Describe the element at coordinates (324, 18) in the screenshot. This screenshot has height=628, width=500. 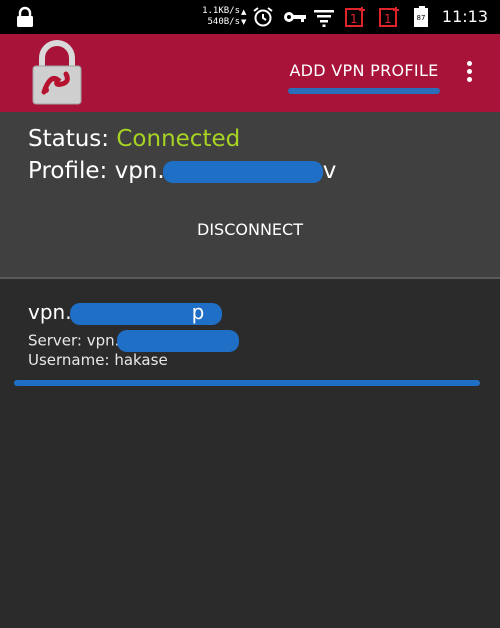
I see `wifi-icon` at that location.